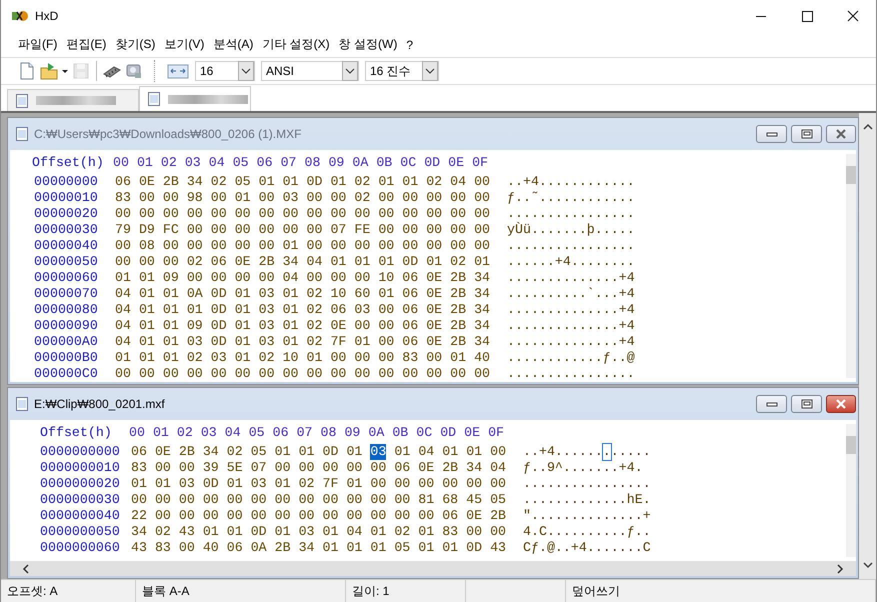 Image resolution: width=877 pixels, height=602 pixels. I want to click on dropdown: 16, so click(225, 71).